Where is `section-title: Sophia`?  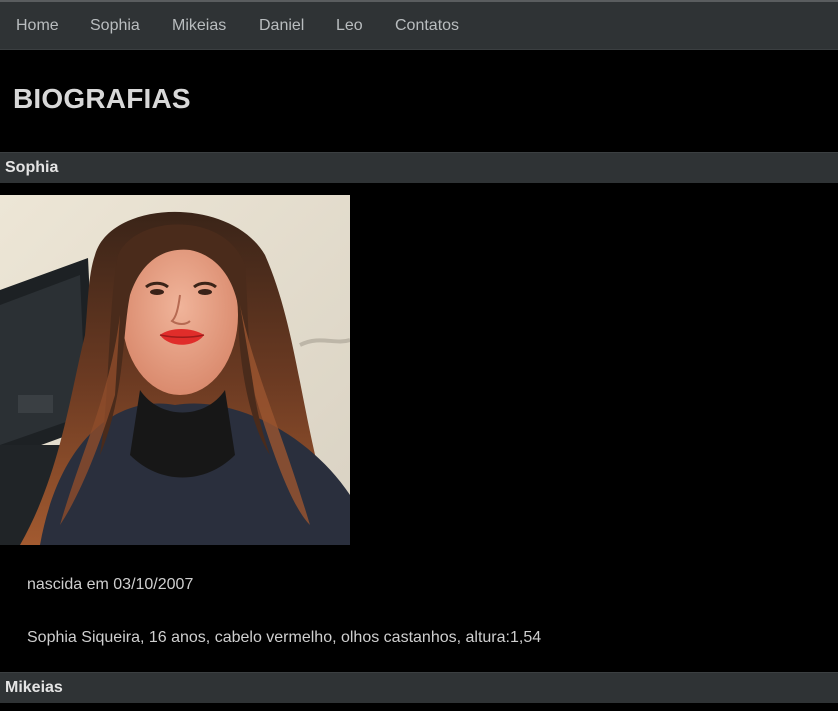 section-title: Sophia is located at coordinates (32, 167).